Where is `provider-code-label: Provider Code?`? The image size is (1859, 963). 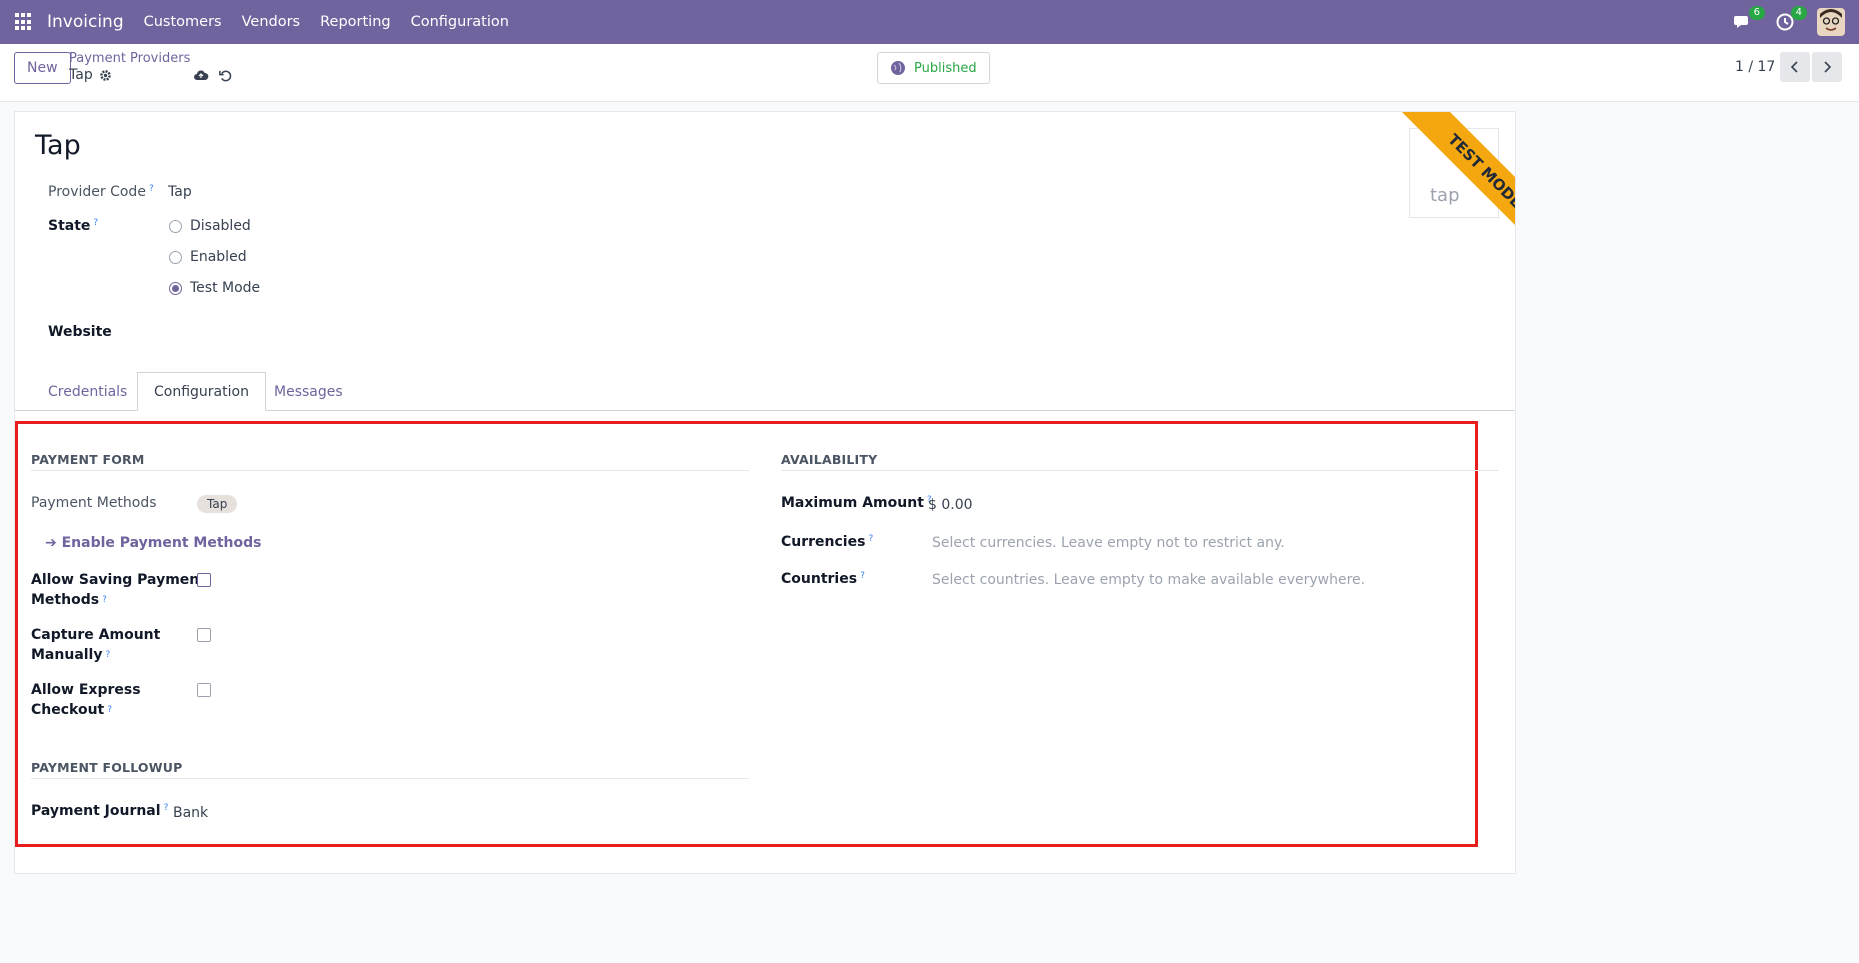 provider-code-label: Provider Code? is located at coordinates (101, 192).